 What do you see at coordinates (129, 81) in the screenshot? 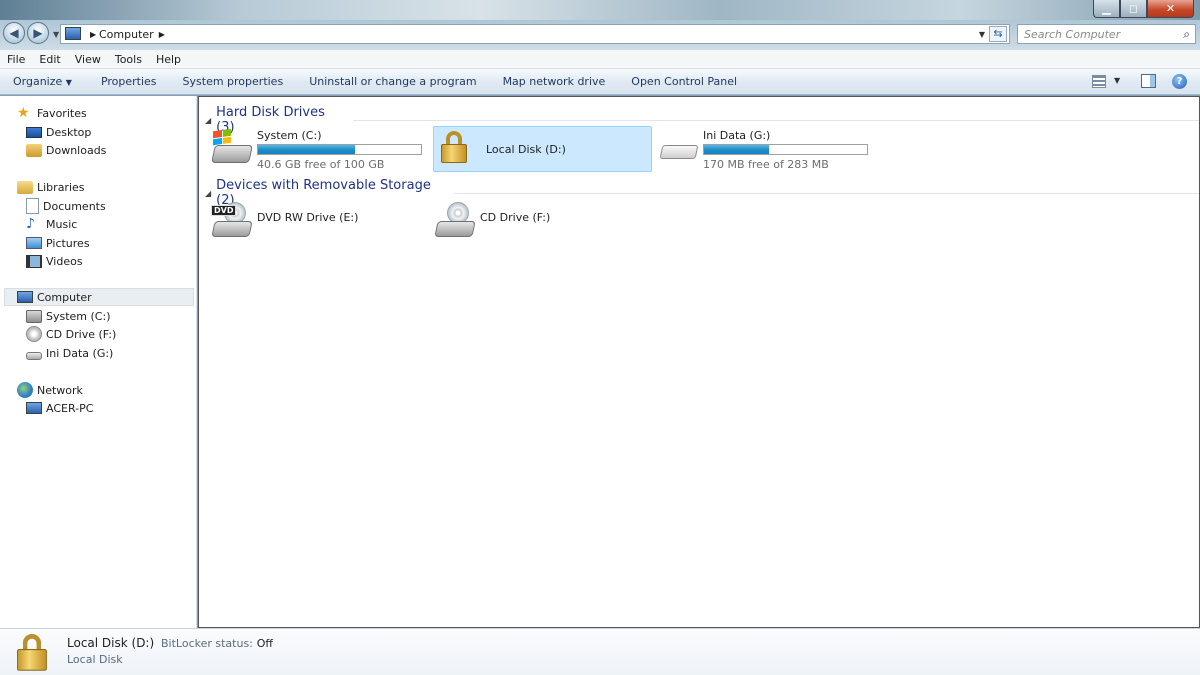
I see `properties-button: Properties` at bounding box center [129, 81].